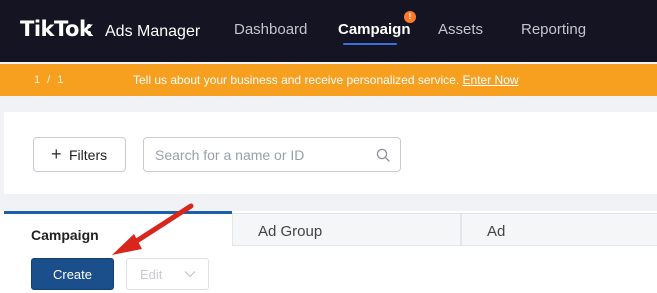  Describe the element at coordinates (559, 229) in the screenshot. I see `tab-ad: Ad` at that location.